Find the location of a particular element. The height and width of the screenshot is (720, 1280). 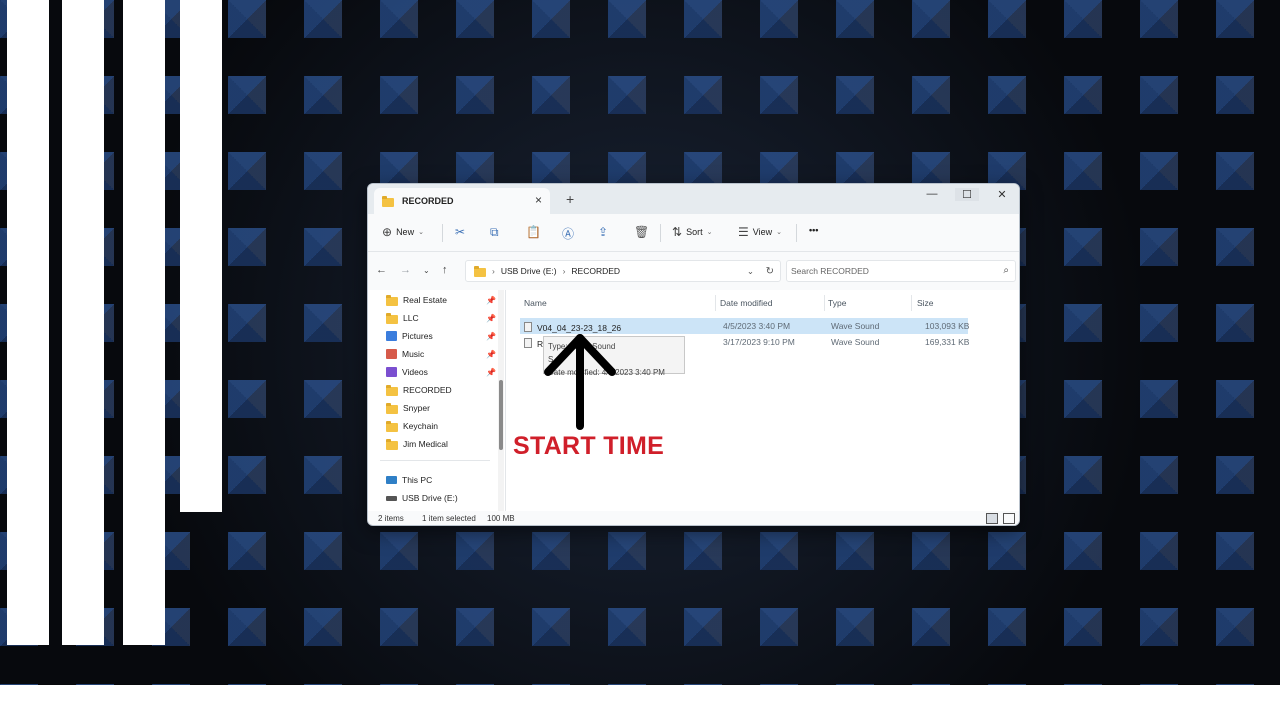

sidebar-item-llc: LLC 📌 is located at coordinates (441, 318).